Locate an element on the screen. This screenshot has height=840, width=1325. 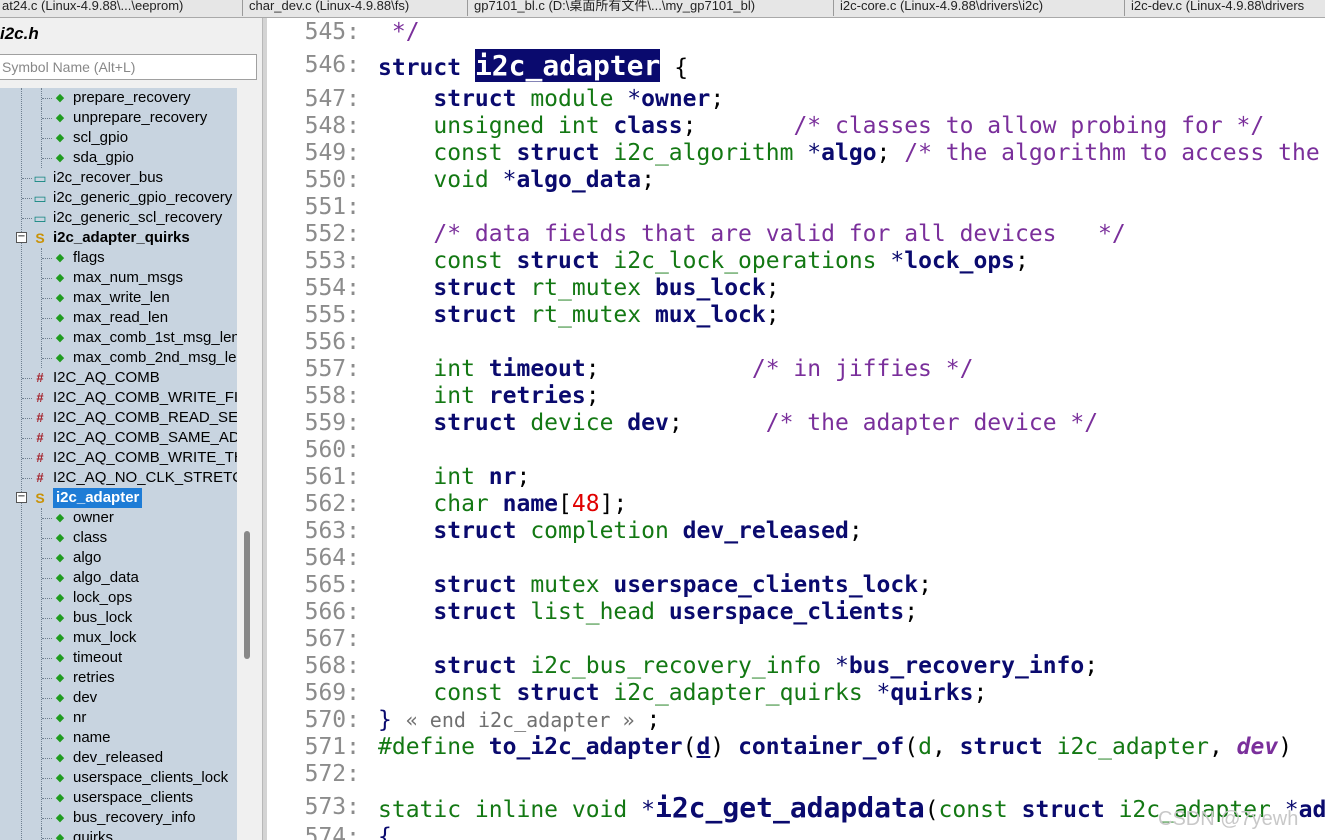
code-token: ; is located at coordinates (738, 126).